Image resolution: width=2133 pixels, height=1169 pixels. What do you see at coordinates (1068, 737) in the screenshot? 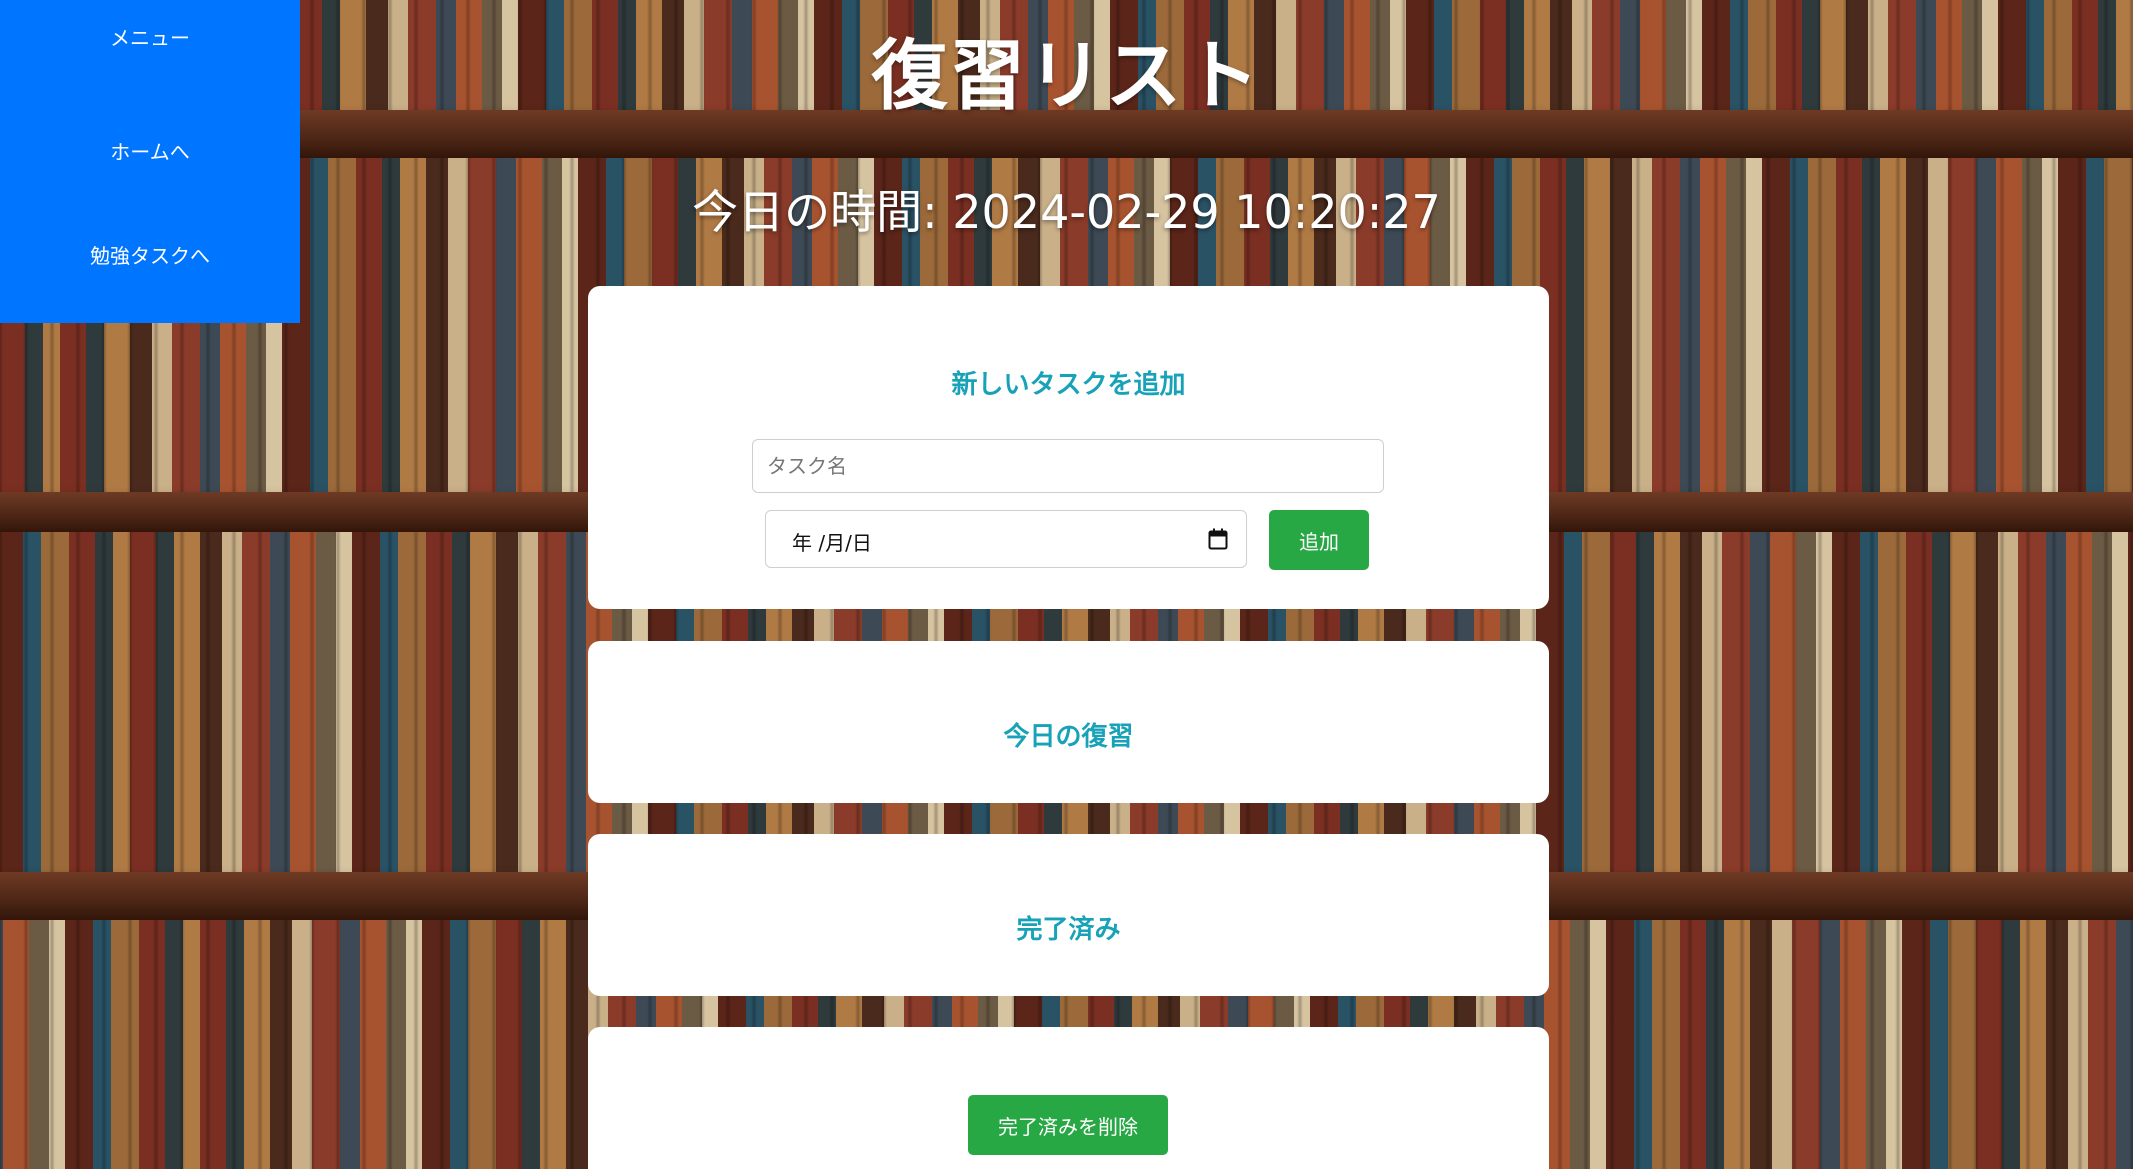
I see `today-review-heading: 今日の復習` at bounding box center [1068, 737].